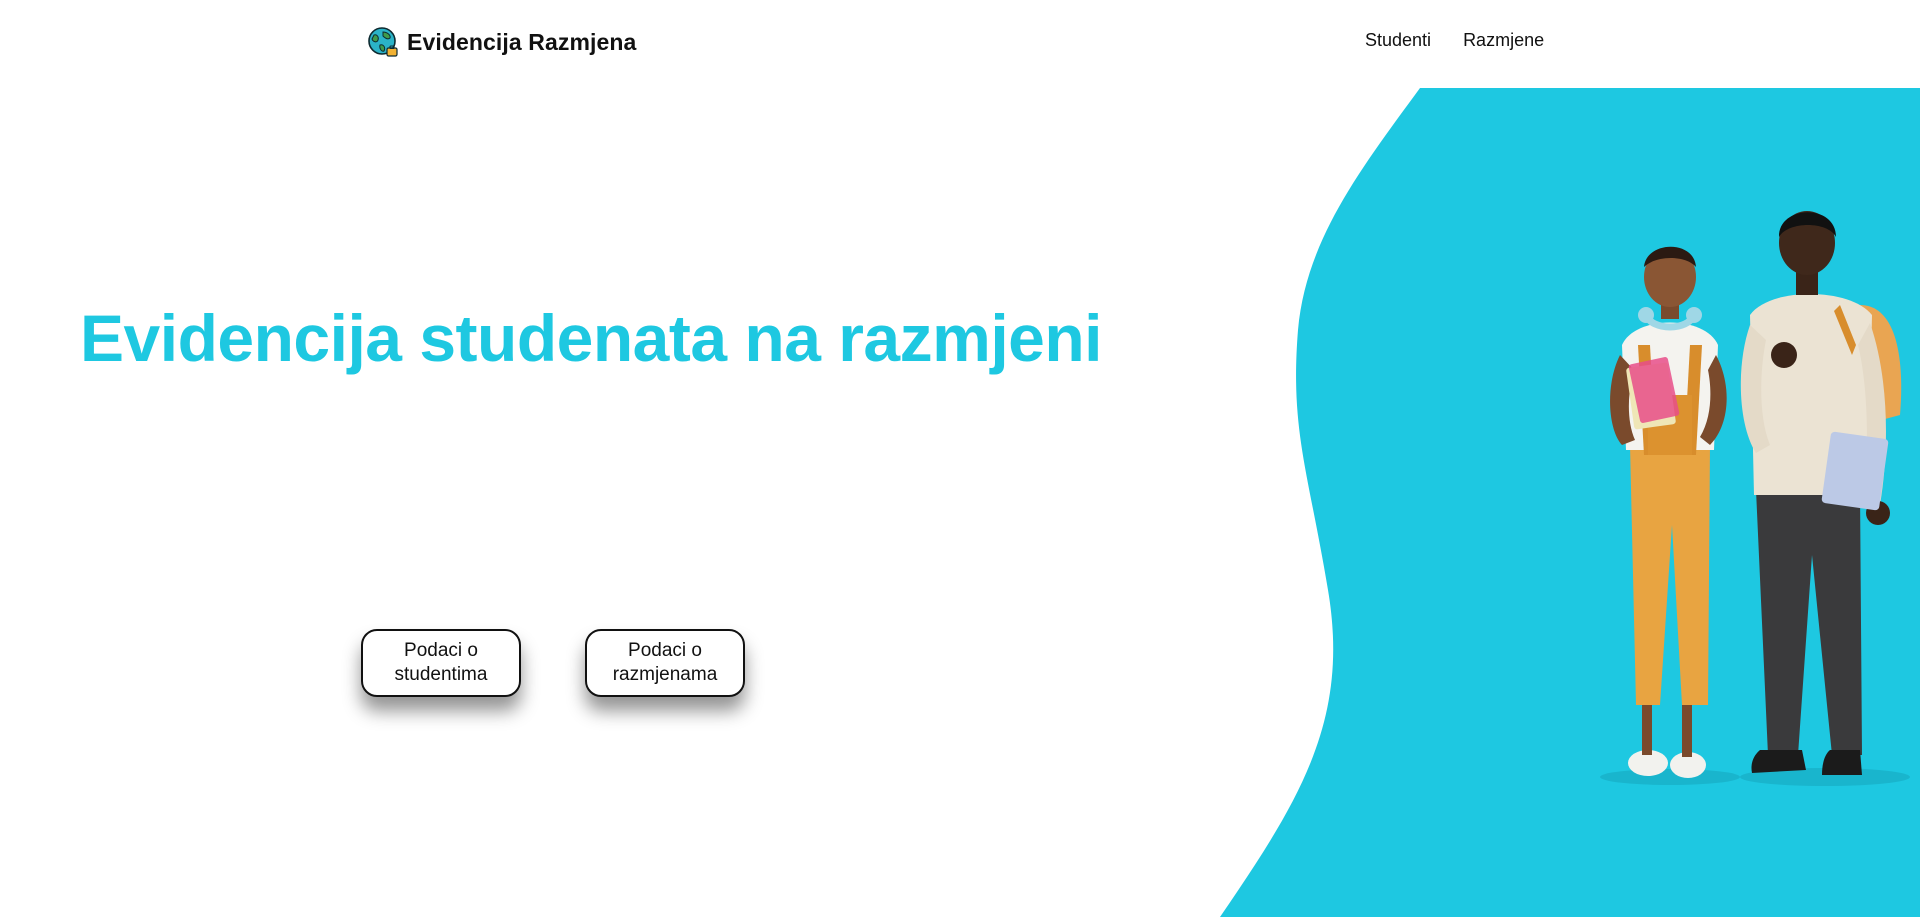  What do you see at coordinates (1821, 493) in the screenshot?
I see `student-boy-figure` at bounding box center [1821, 493].